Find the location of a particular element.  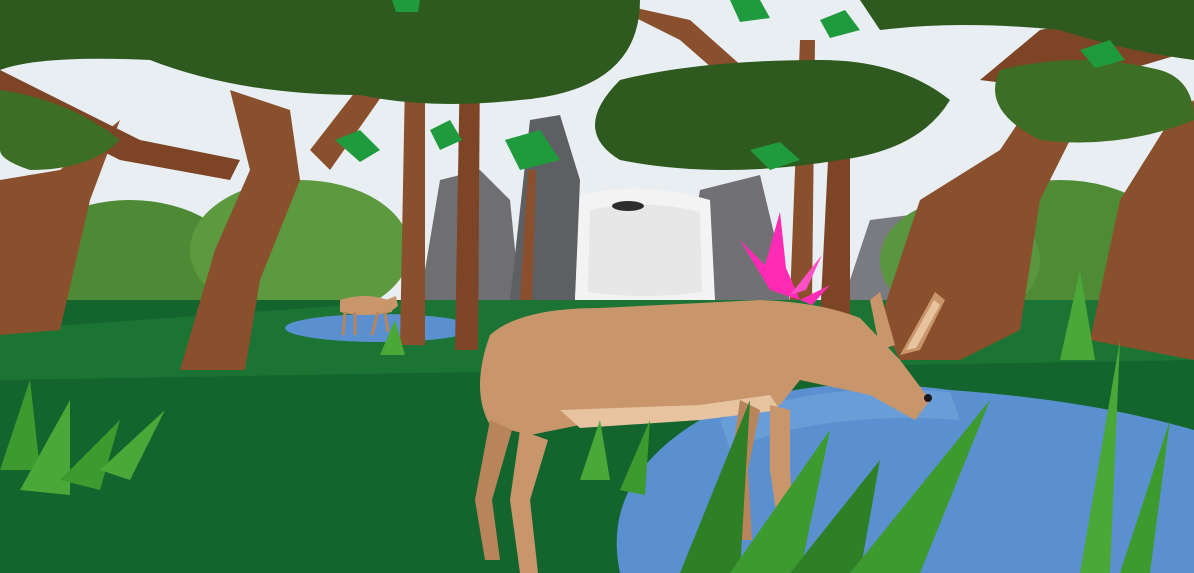

waterfall is located at coordinates (645, 246).